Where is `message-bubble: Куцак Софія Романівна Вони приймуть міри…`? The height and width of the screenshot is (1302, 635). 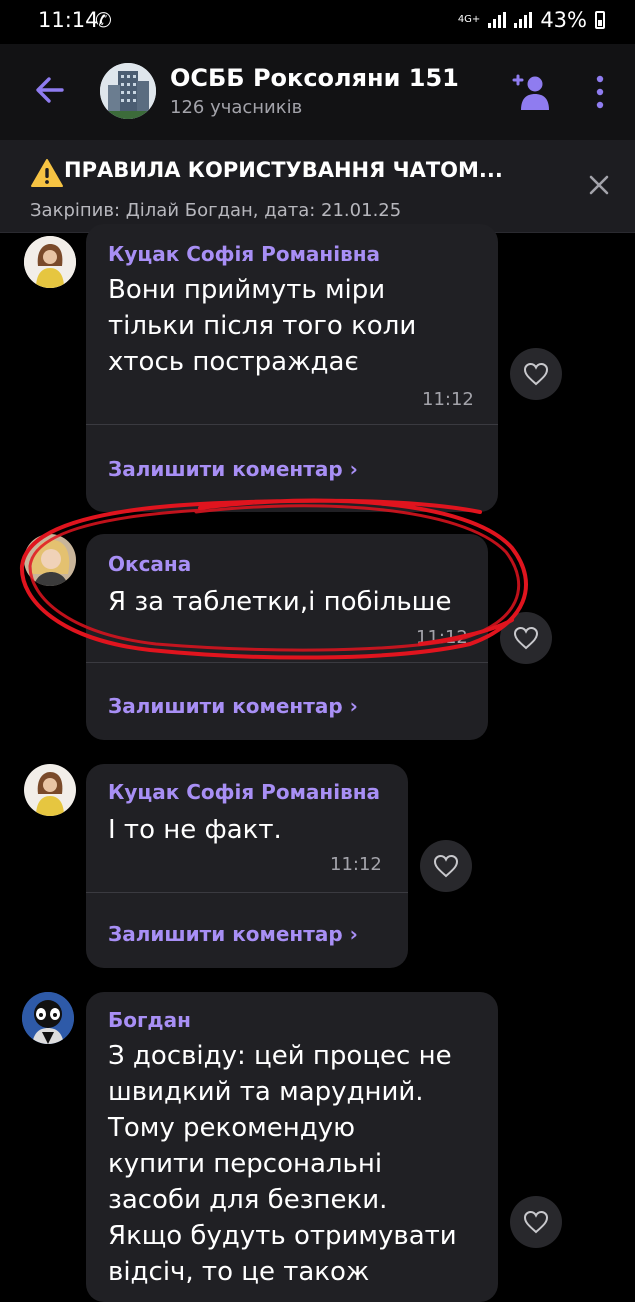 message-bubble: Куцак Софія Романівна Вони приймуть міри… is located at coordinates (292, 368).